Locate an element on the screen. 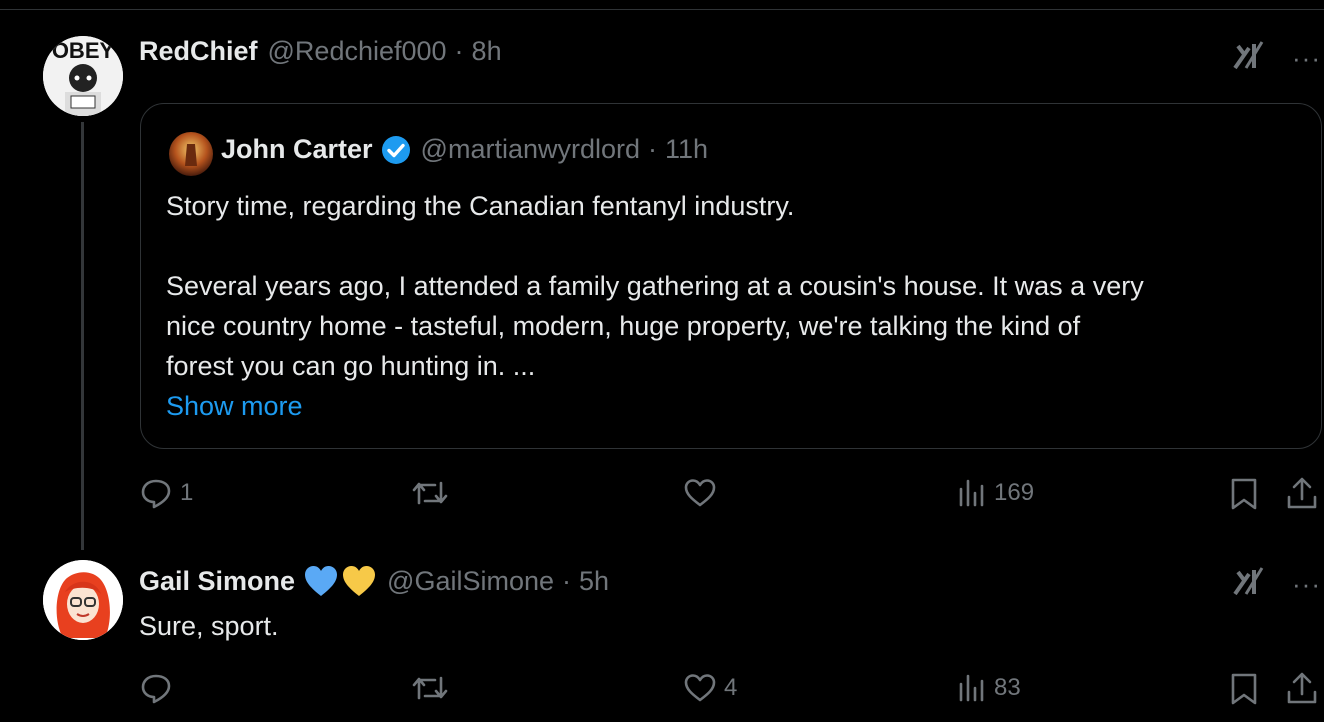 The width and height of the screenshot is (1324, 722). quote-avatar-image is located at coordinates (191, 154).